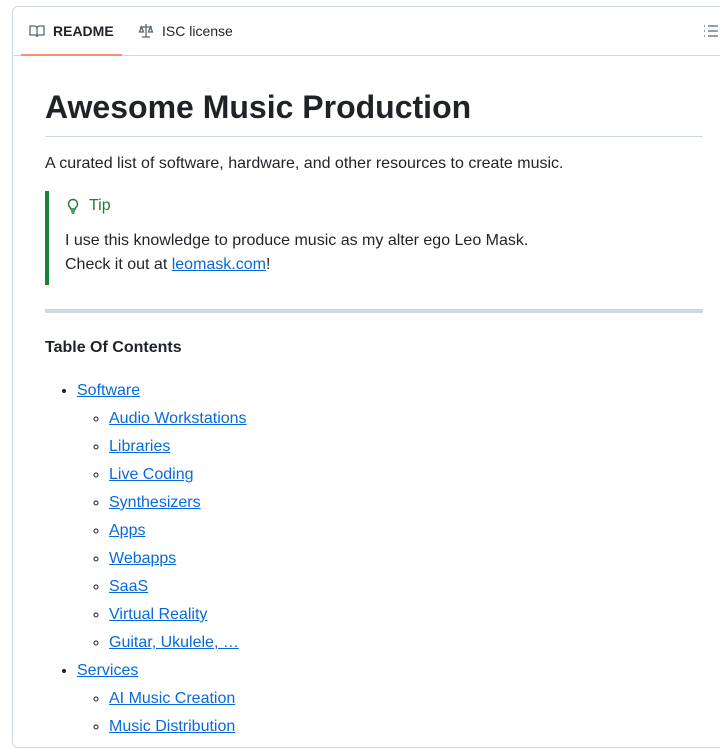 The image size is (720, 748). I want to click on toc-subitem: Synthesizers, so click(406, 503).